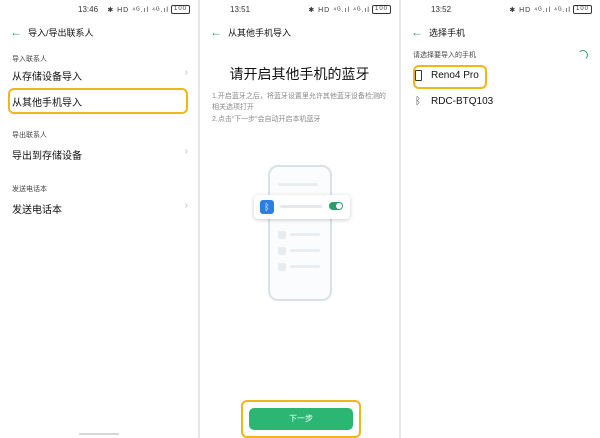 The image size is (600, 438). What do you see at coordinates (99, 154) in the screenshot?
I see `export-to-storage-item: 导出到存储设备 ›` at bounding box center [99, 154].